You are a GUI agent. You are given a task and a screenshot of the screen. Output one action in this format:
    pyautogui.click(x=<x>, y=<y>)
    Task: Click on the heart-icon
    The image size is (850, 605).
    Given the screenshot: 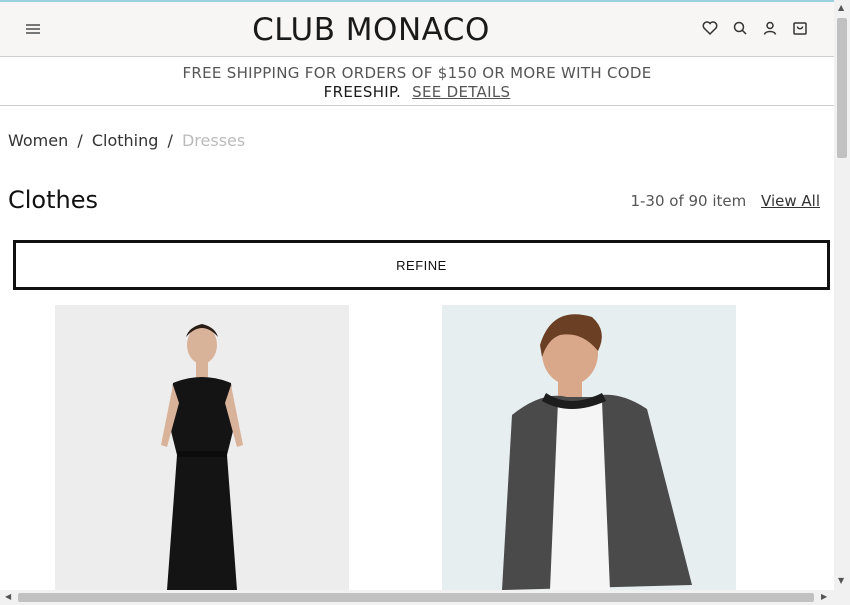 What is the action you would take?
    pyautogui.click(x=710, y=28)
    